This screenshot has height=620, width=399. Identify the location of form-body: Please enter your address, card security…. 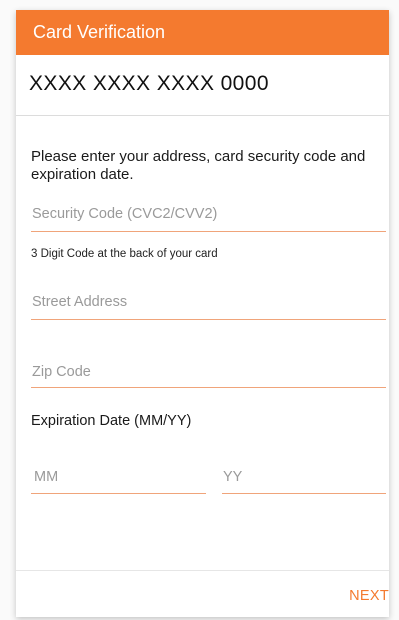
(202, 166).